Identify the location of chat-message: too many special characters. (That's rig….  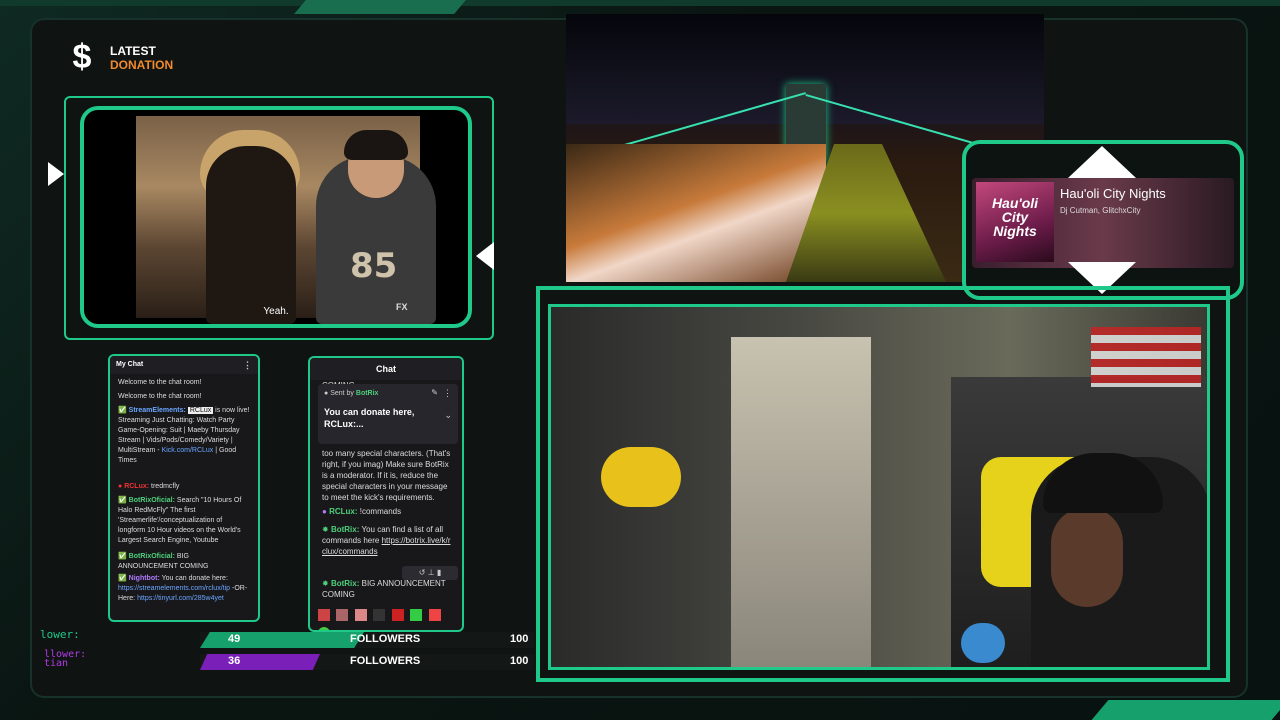
(386, 475).